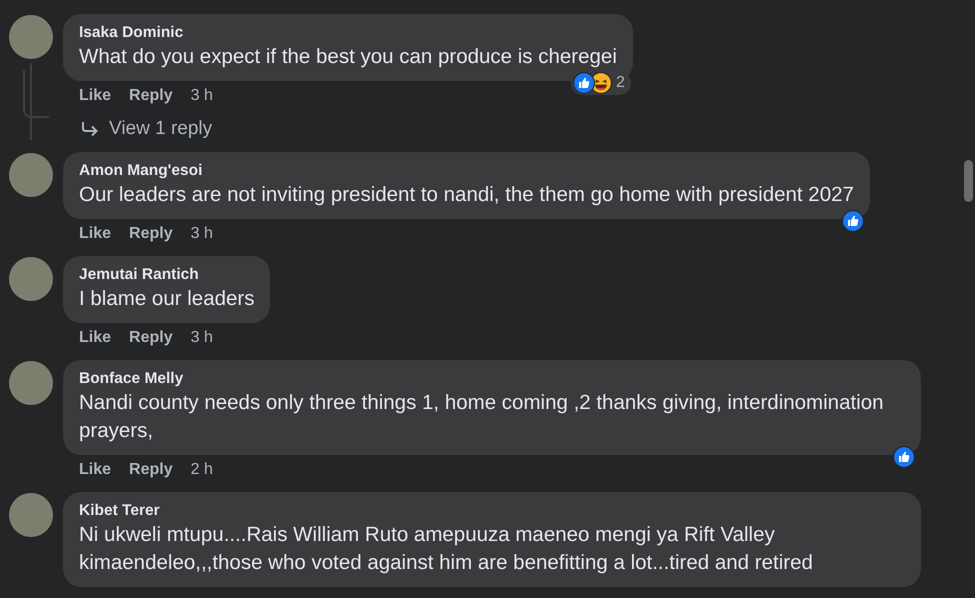 This screenshot has height=598, width=975. I want to click on view-replies-link: View 1 reply, so click(137, 123).